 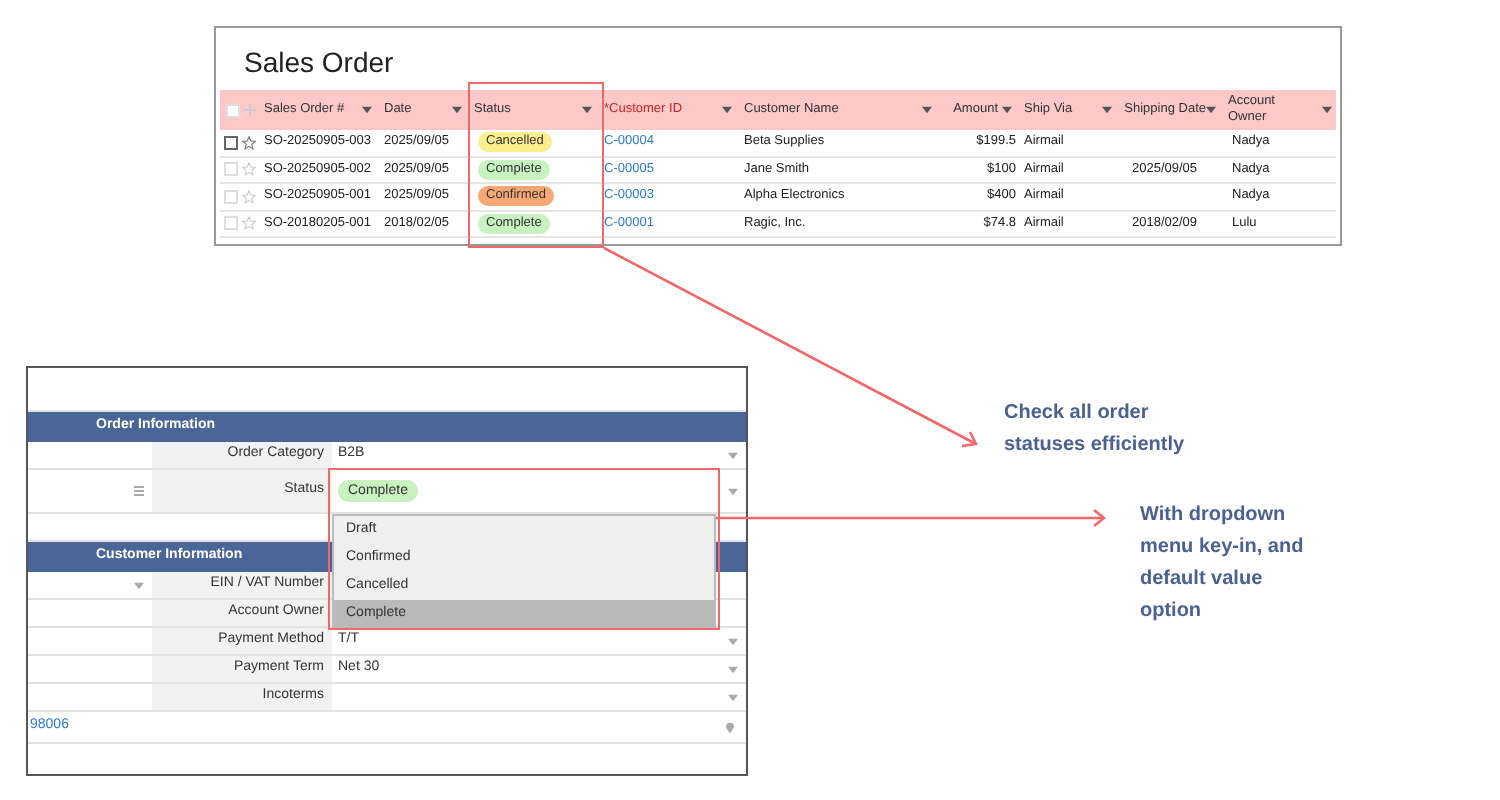 I want to click on pin-icon, so click(x=730, y=727).